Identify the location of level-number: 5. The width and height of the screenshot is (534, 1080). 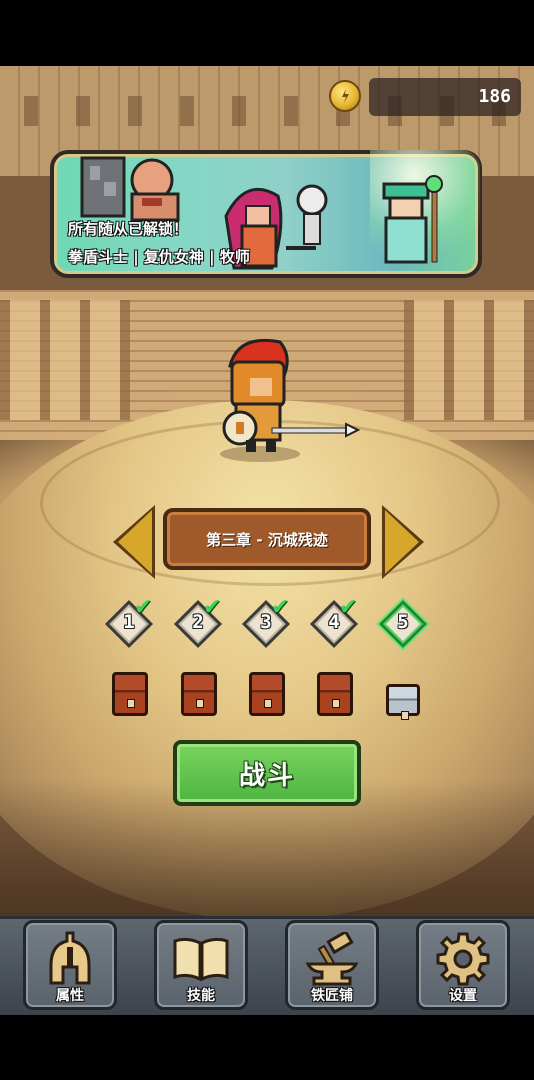
(403, 622).